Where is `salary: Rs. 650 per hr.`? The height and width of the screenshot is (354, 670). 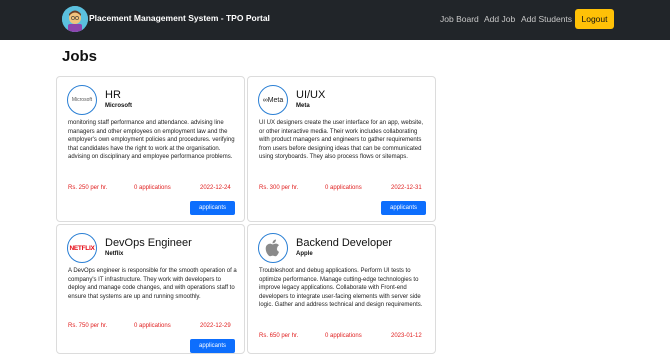
salary: Rs. 650 per hr. is located at coordinates (279, 336).